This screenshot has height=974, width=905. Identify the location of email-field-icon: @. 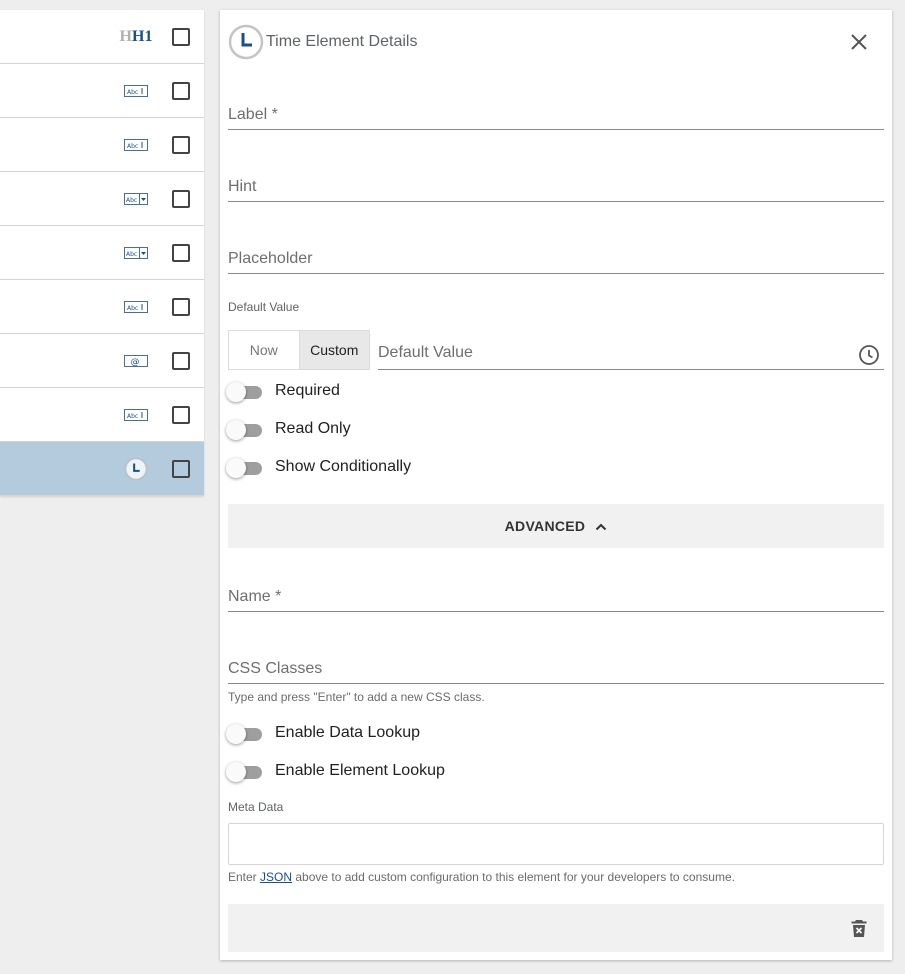
(136, 361).